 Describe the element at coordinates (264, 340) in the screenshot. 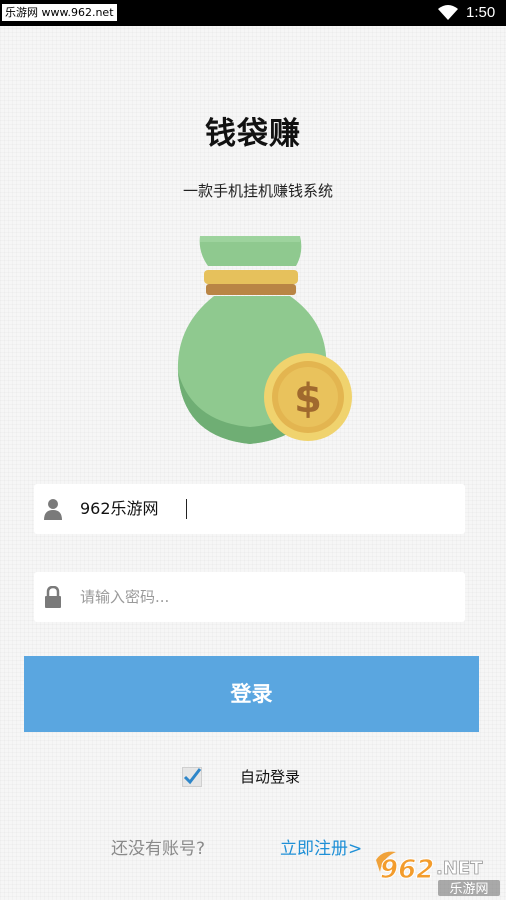

I see `money-bag-icon: $` at that location.